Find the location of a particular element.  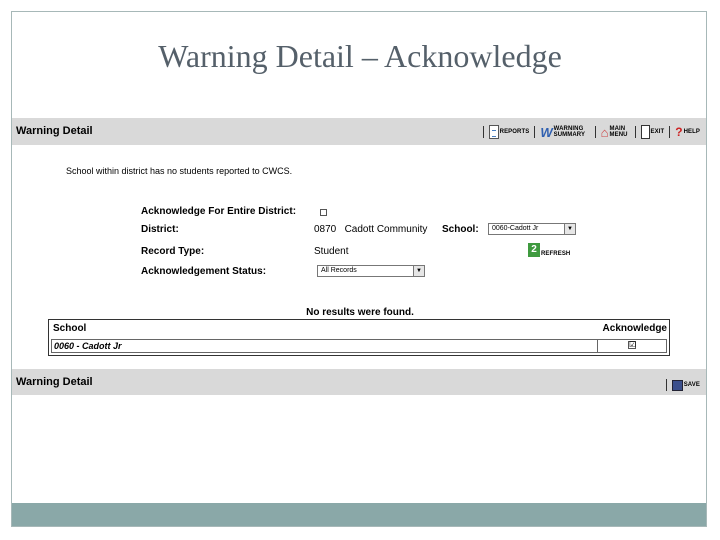

school-select: 0060-Cadott Jr ▼ is located at coordinates (532, 229).